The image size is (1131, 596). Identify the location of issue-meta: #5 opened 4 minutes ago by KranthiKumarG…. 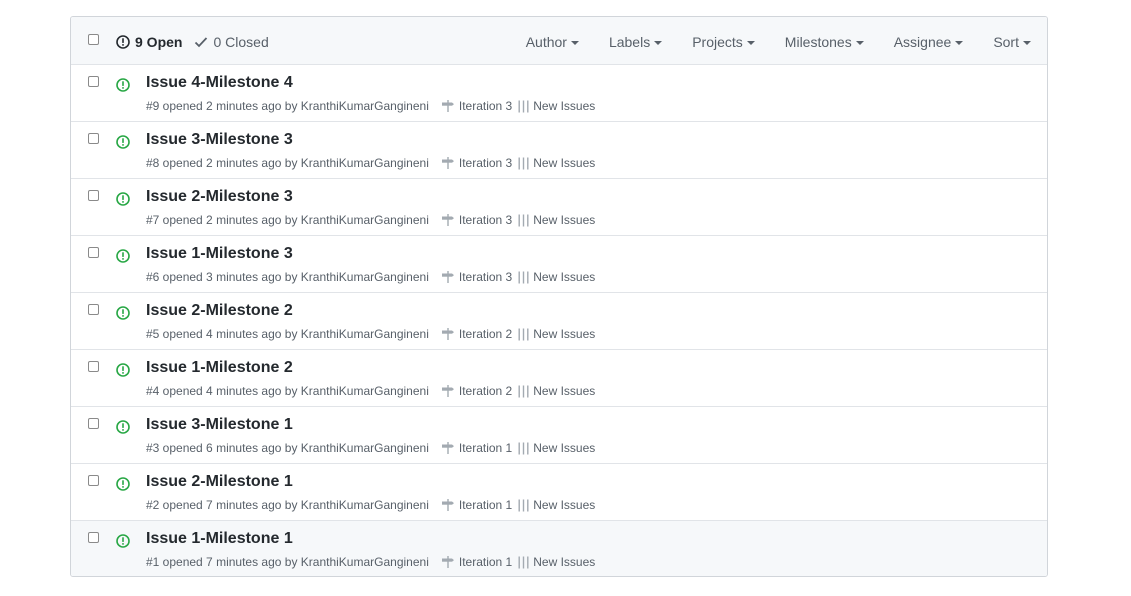
(370, 334).